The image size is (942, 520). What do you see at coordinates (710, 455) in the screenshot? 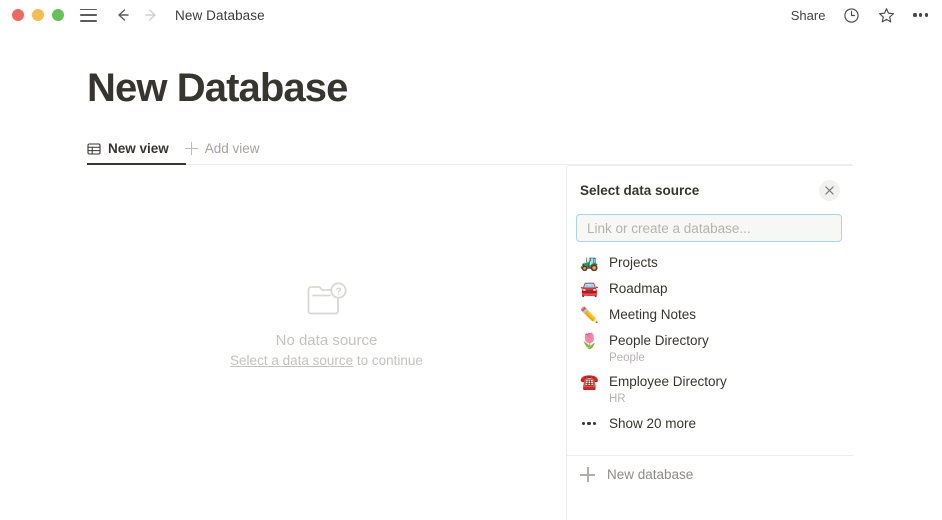
I see `panel-footer-divider` at bounding box center [710, 455].